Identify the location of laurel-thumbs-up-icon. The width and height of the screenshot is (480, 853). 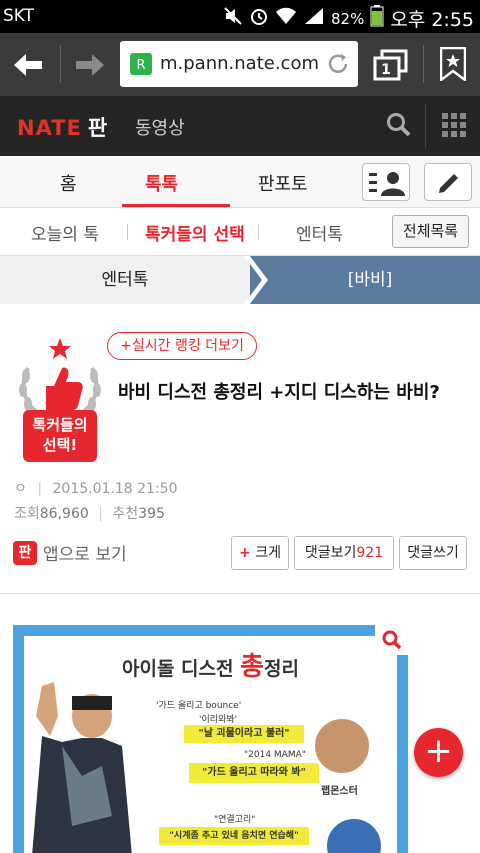
(60, 378).